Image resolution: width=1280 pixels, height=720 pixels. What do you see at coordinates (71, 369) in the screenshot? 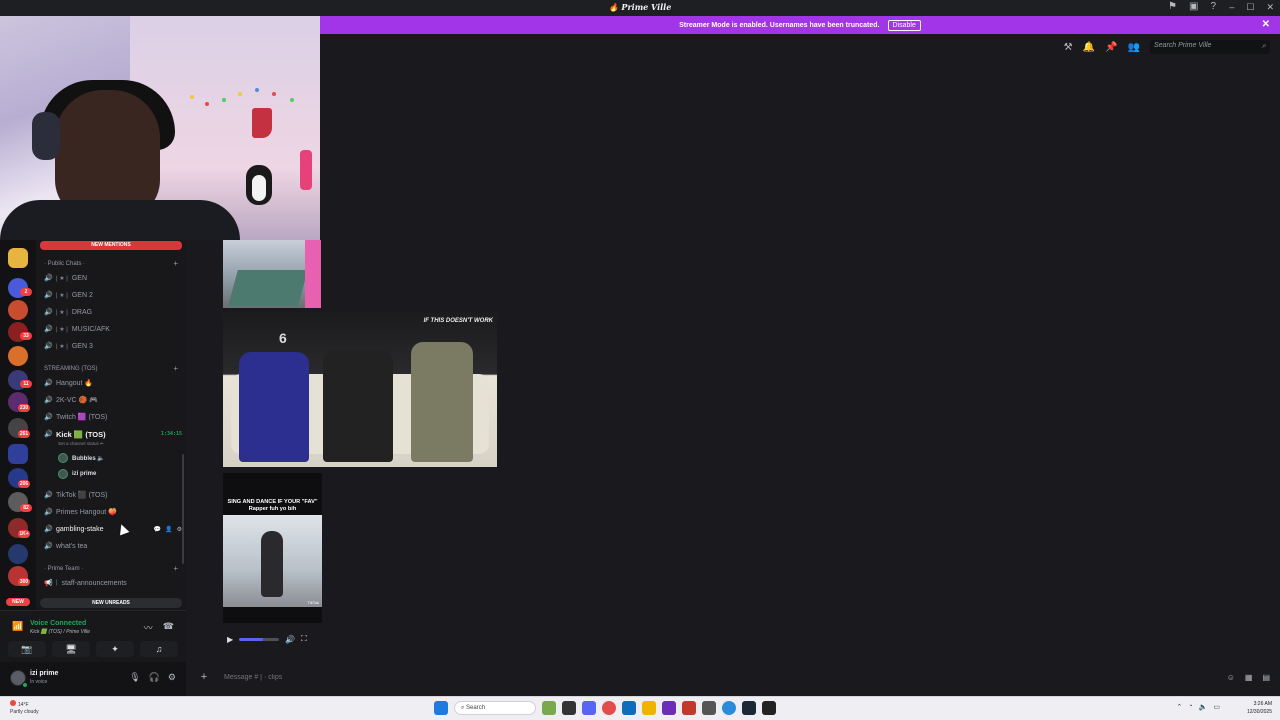
I see `category-streaming: STREAMING (TOS)` at bounding box center [71, 369].